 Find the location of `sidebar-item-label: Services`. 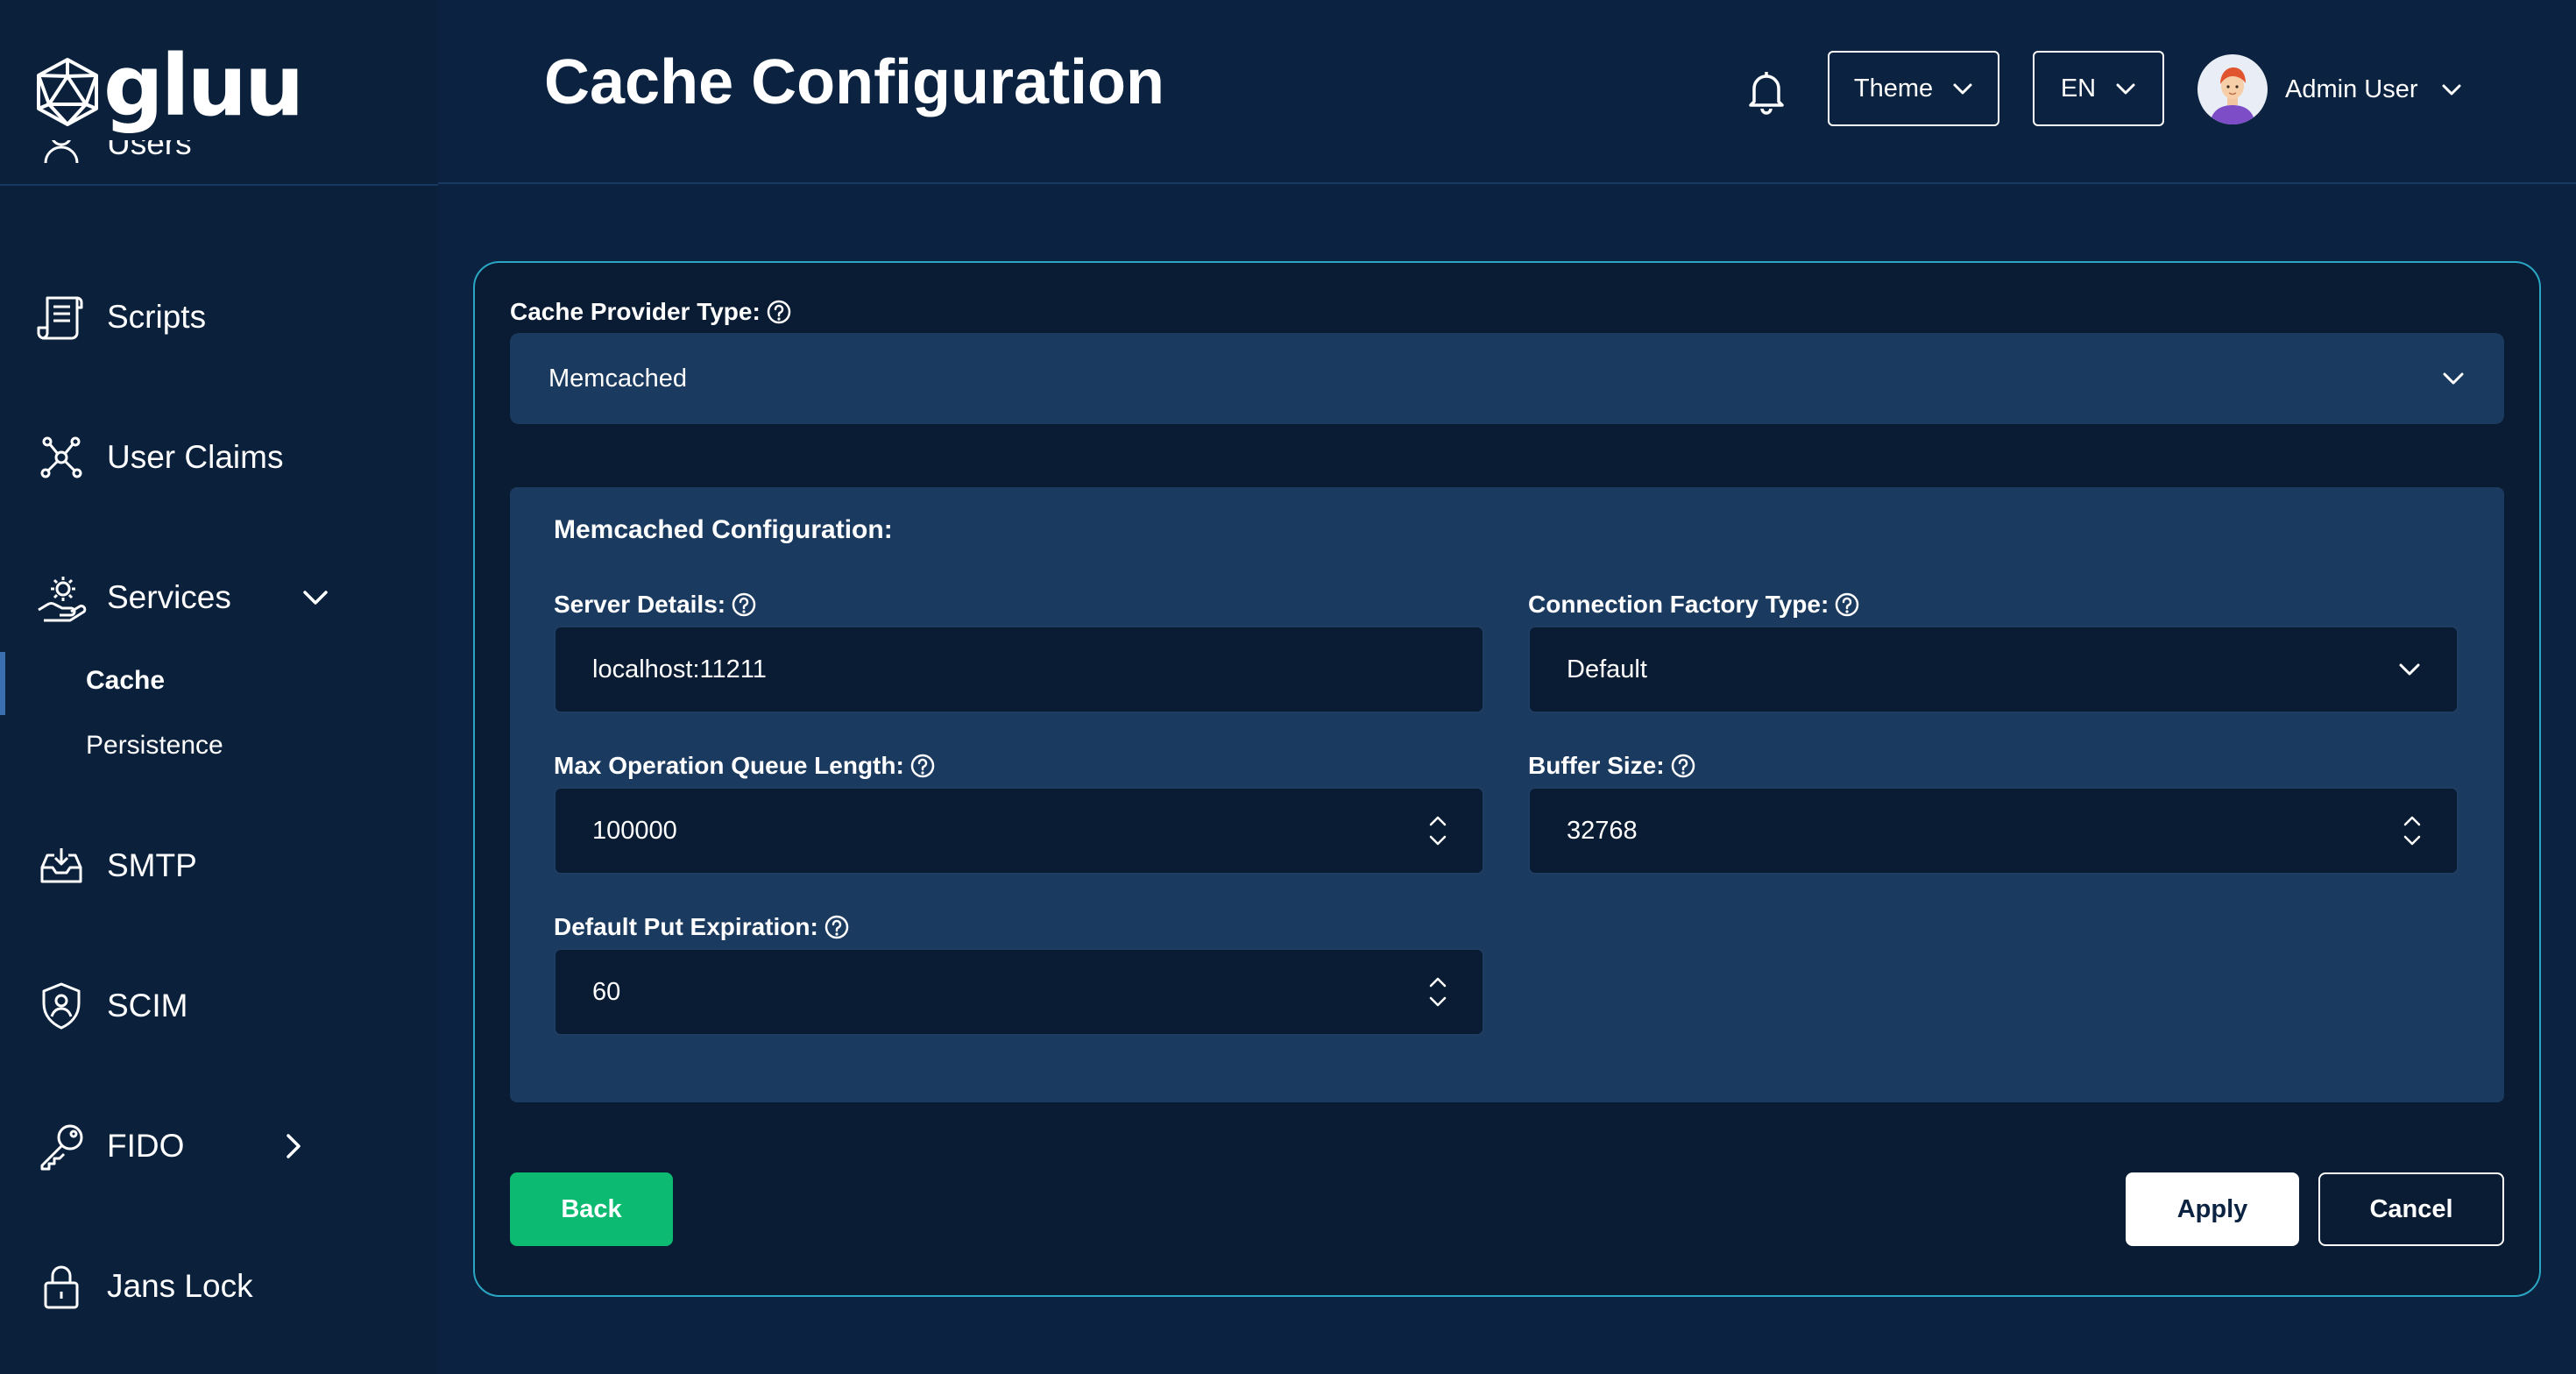

sidebar-item-label: Services is located at coordinates (169, 597).